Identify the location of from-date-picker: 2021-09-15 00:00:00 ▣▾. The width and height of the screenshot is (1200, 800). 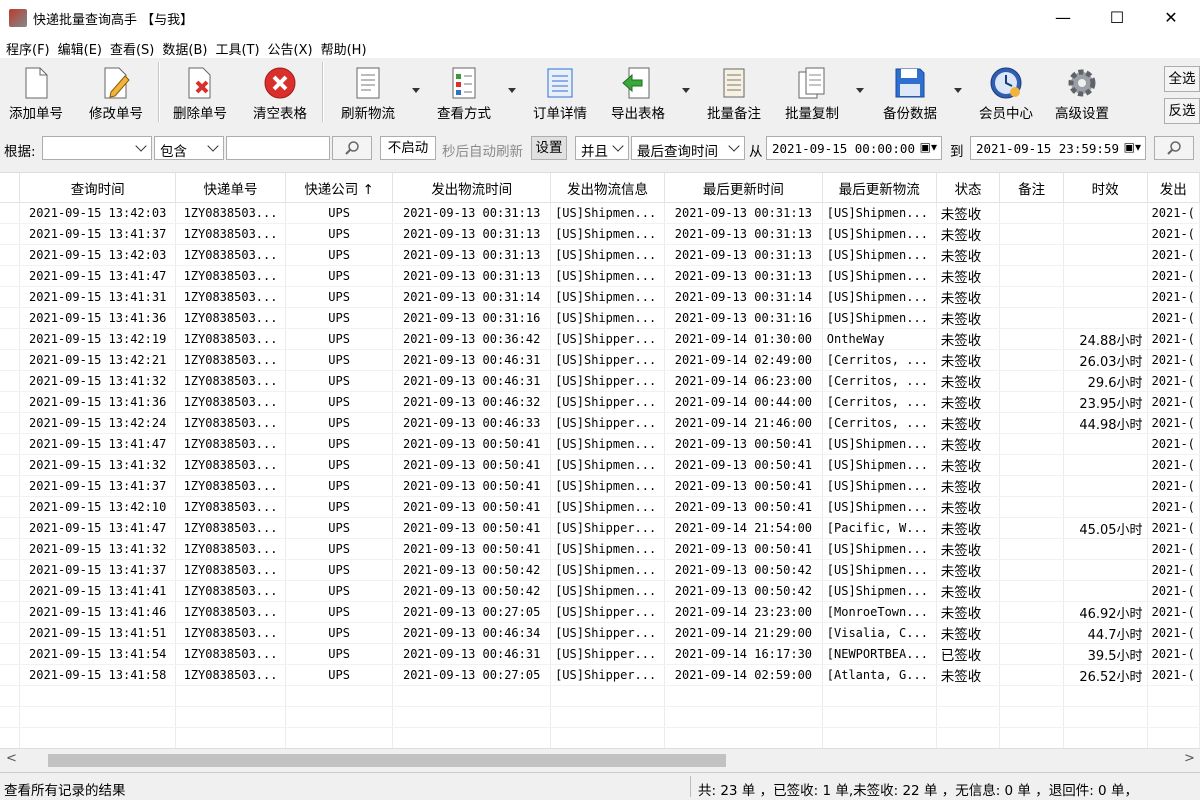
(854, 148).